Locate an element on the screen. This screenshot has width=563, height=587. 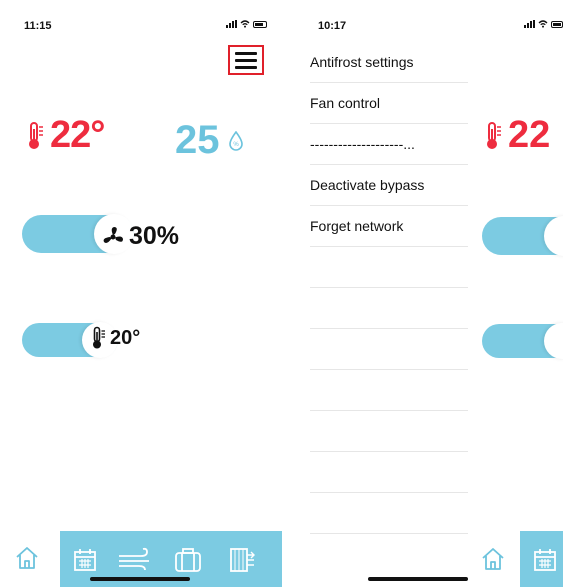
humidity-drop-icon: % is located at coordinates (235, 140).